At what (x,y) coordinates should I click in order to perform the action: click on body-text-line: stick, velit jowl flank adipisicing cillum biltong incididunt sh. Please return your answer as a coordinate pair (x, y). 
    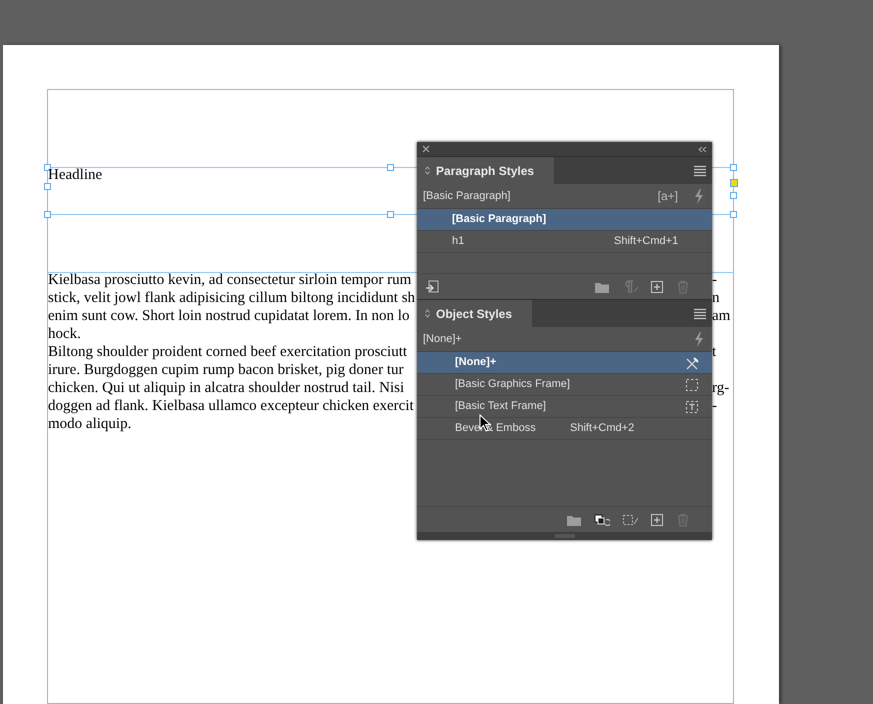
    Looking at the image, I should click on (232, 298).